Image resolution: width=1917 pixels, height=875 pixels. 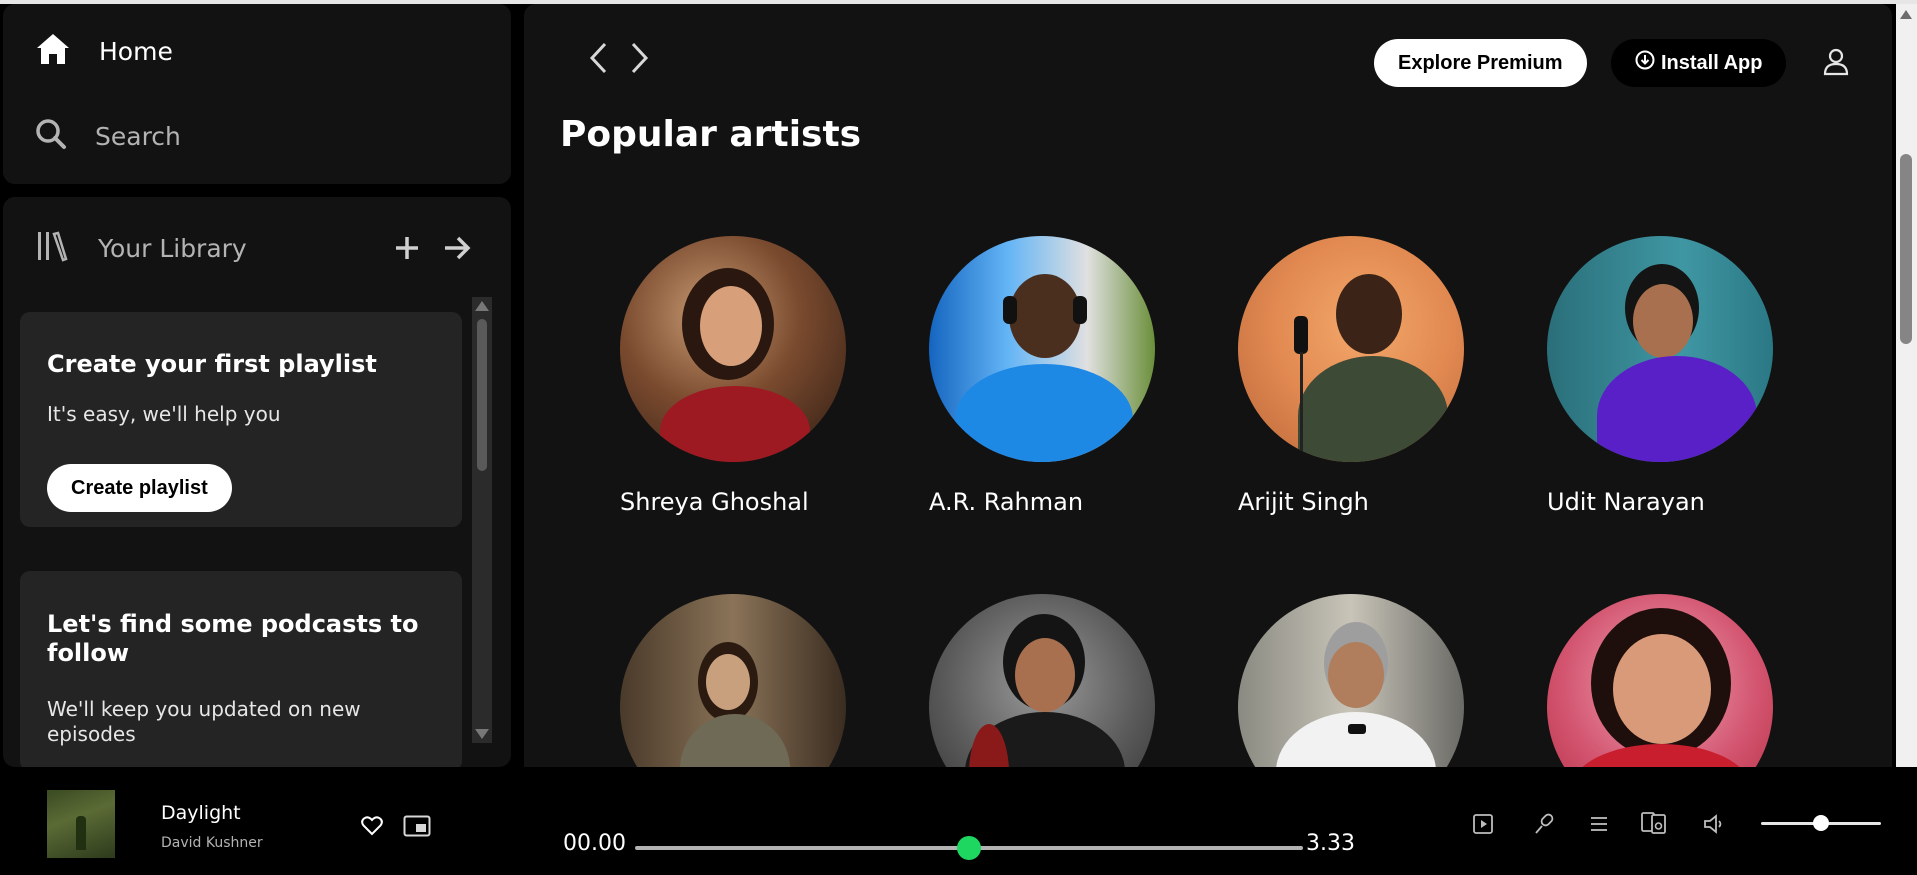 I want to click on scroll-down-icon, so click(x=482, y=734).